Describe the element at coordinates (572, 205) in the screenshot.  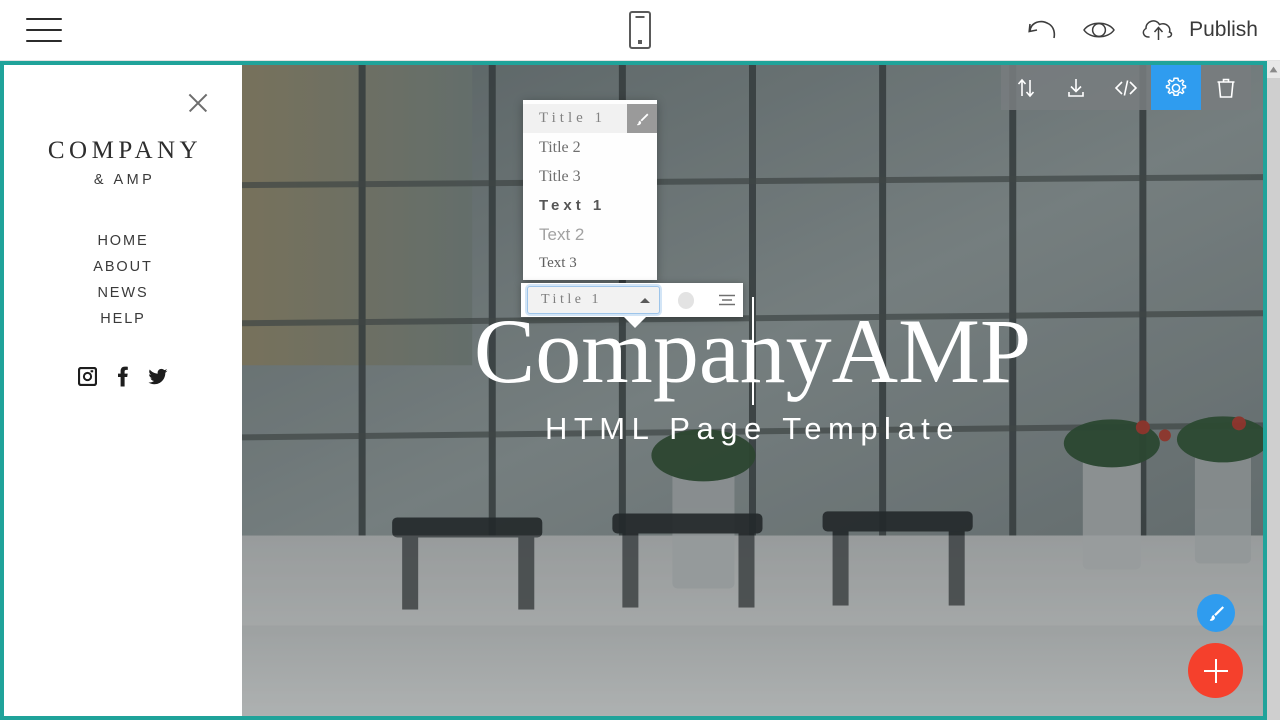
I see `style-option-label: Text 1` at that location.